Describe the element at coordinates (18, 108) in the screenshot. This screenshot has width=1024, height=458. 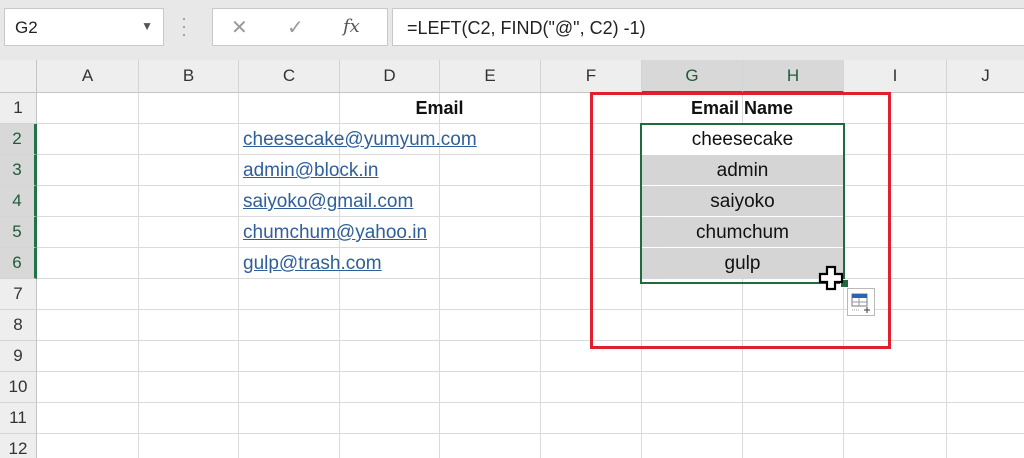
I see `row-header-1: 1` at that location.